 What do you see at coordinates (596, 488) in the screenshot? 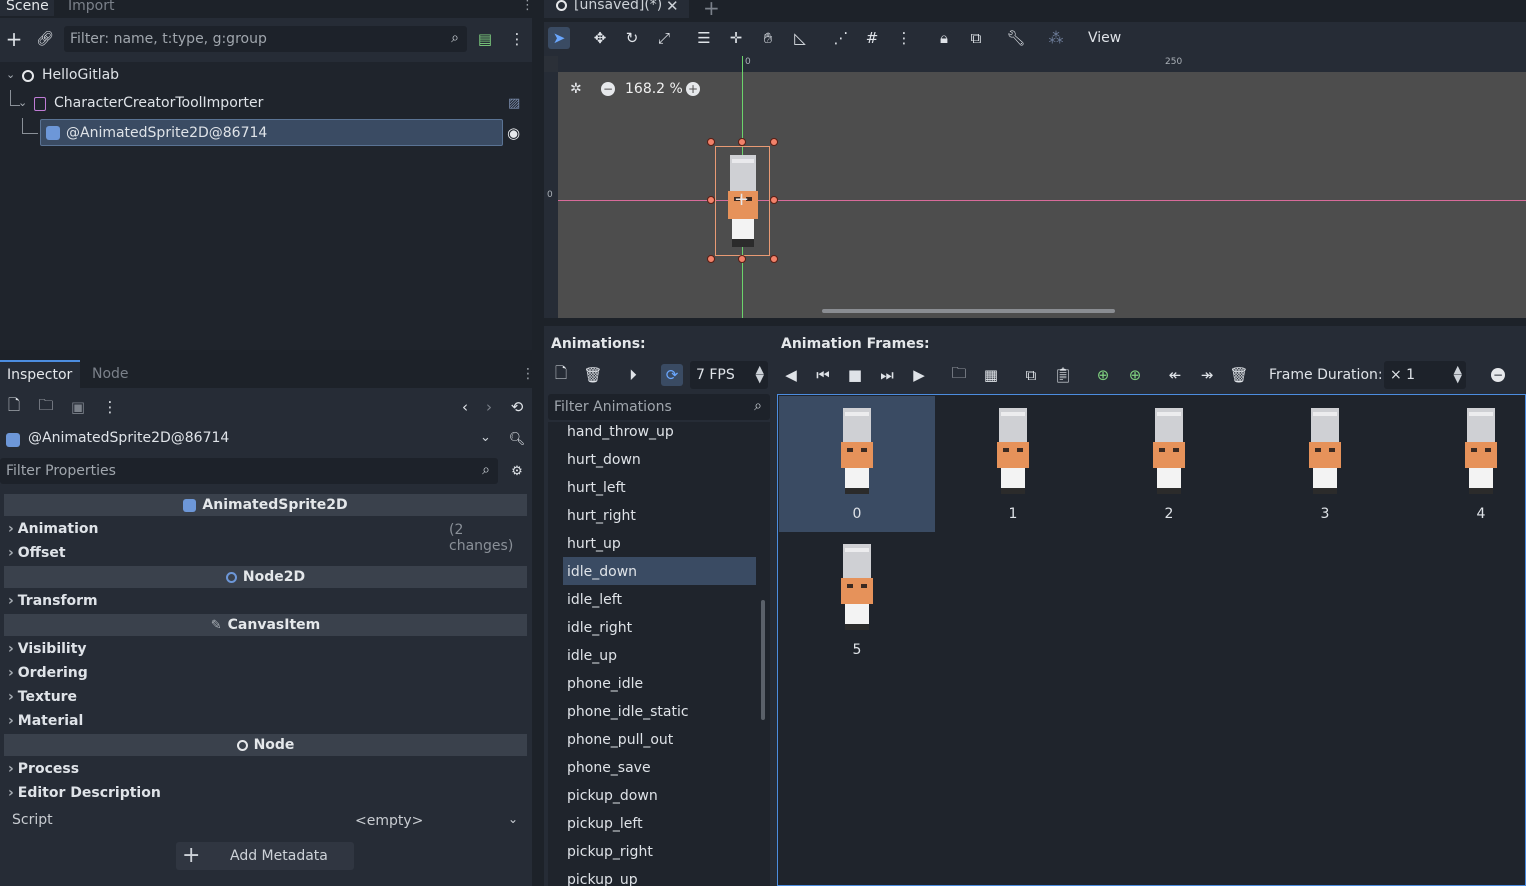
I see `list-item: hurt_left` at bounding box center [596, 488].